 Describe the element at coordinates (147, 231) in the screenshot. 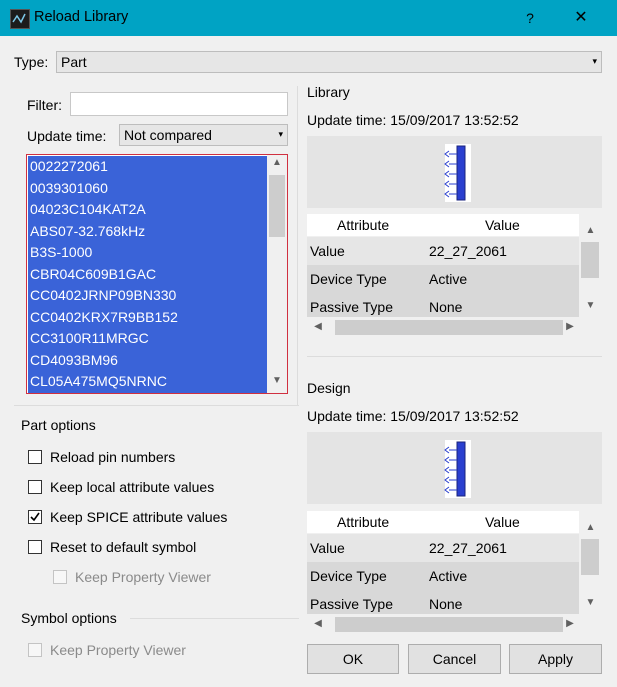

I see `list-item: ABS07-32.768kHz` at that location.